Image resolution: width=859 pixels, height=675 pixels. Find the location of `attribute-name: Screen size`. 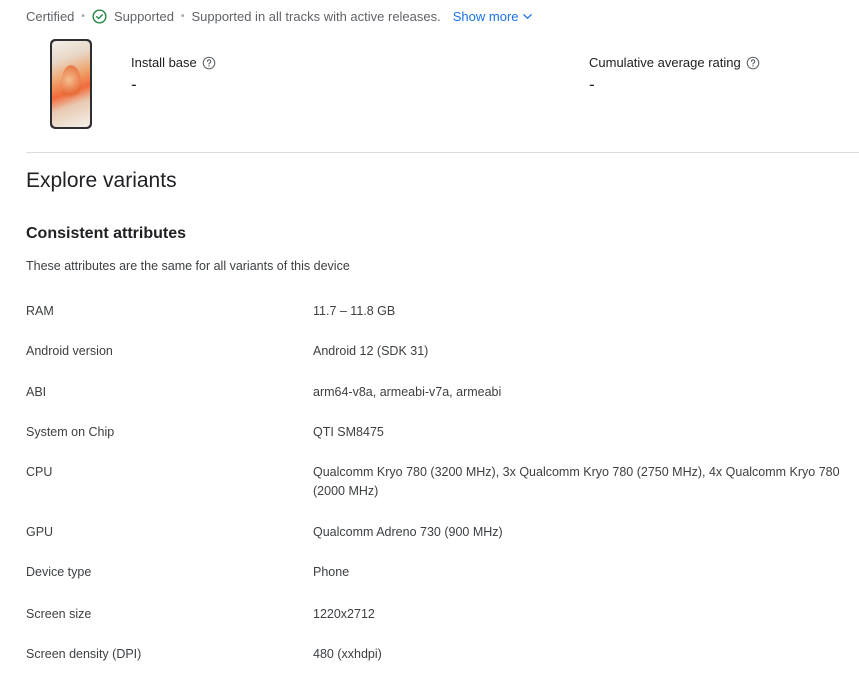

attribute-name: Screen size is located at coordinates (59, 614).